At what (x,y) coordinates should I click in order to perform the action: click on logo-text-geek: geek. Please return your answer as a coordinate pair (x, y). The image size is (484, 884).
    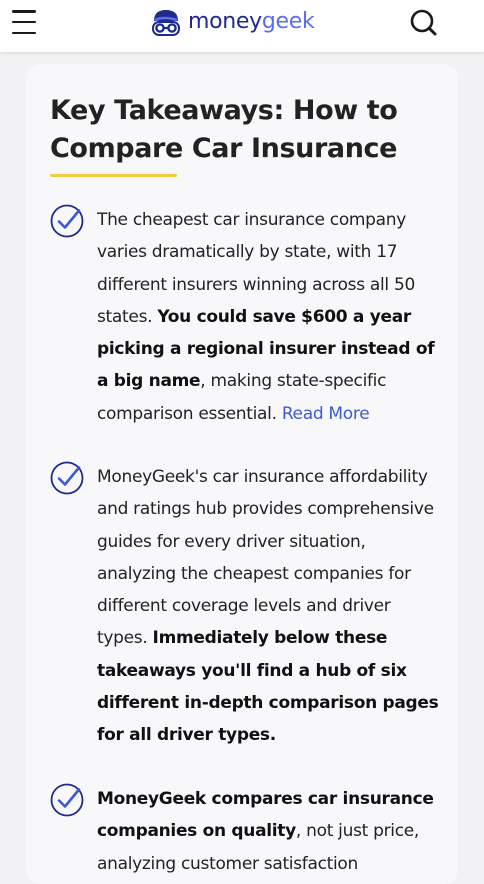
    Looking at the image, I should click on (288, 21).